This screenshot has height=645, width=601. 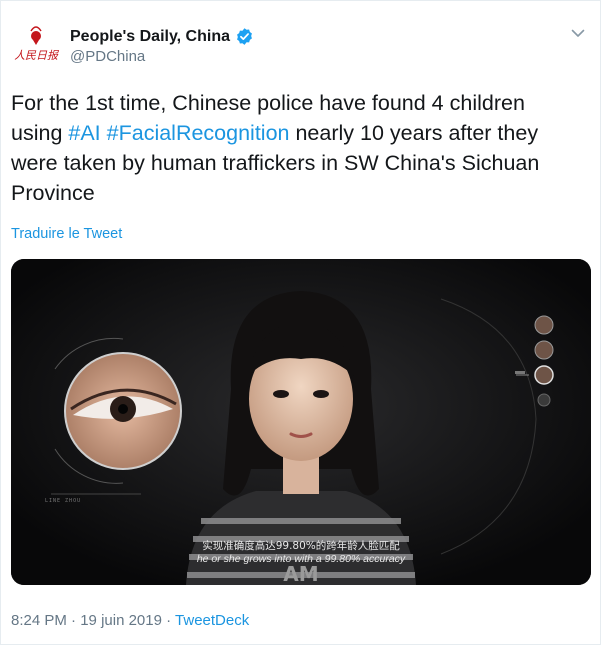 What do you see at coordinates (121, 620) in the screenshot?
I see `tweet-date: 19 juin 2019` at bounding box center [121, 620].